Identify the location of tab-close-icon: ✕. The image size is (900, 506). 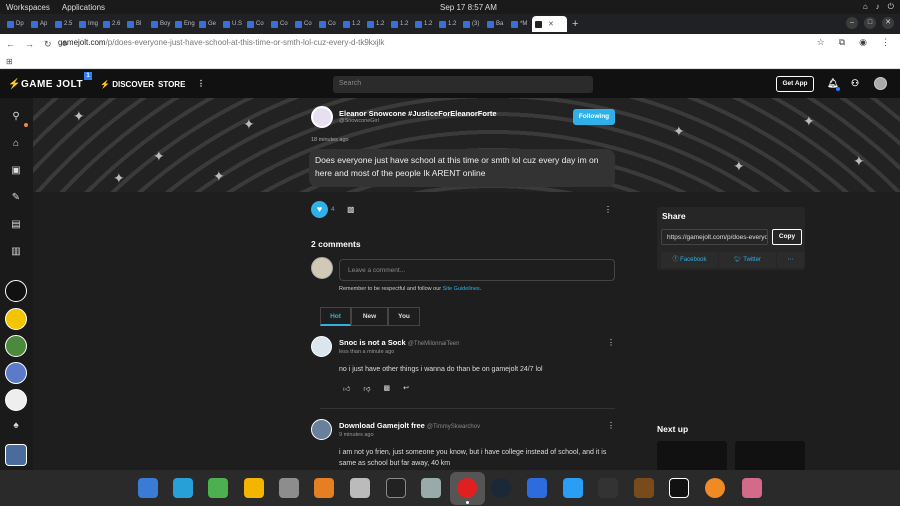
(551, 24).